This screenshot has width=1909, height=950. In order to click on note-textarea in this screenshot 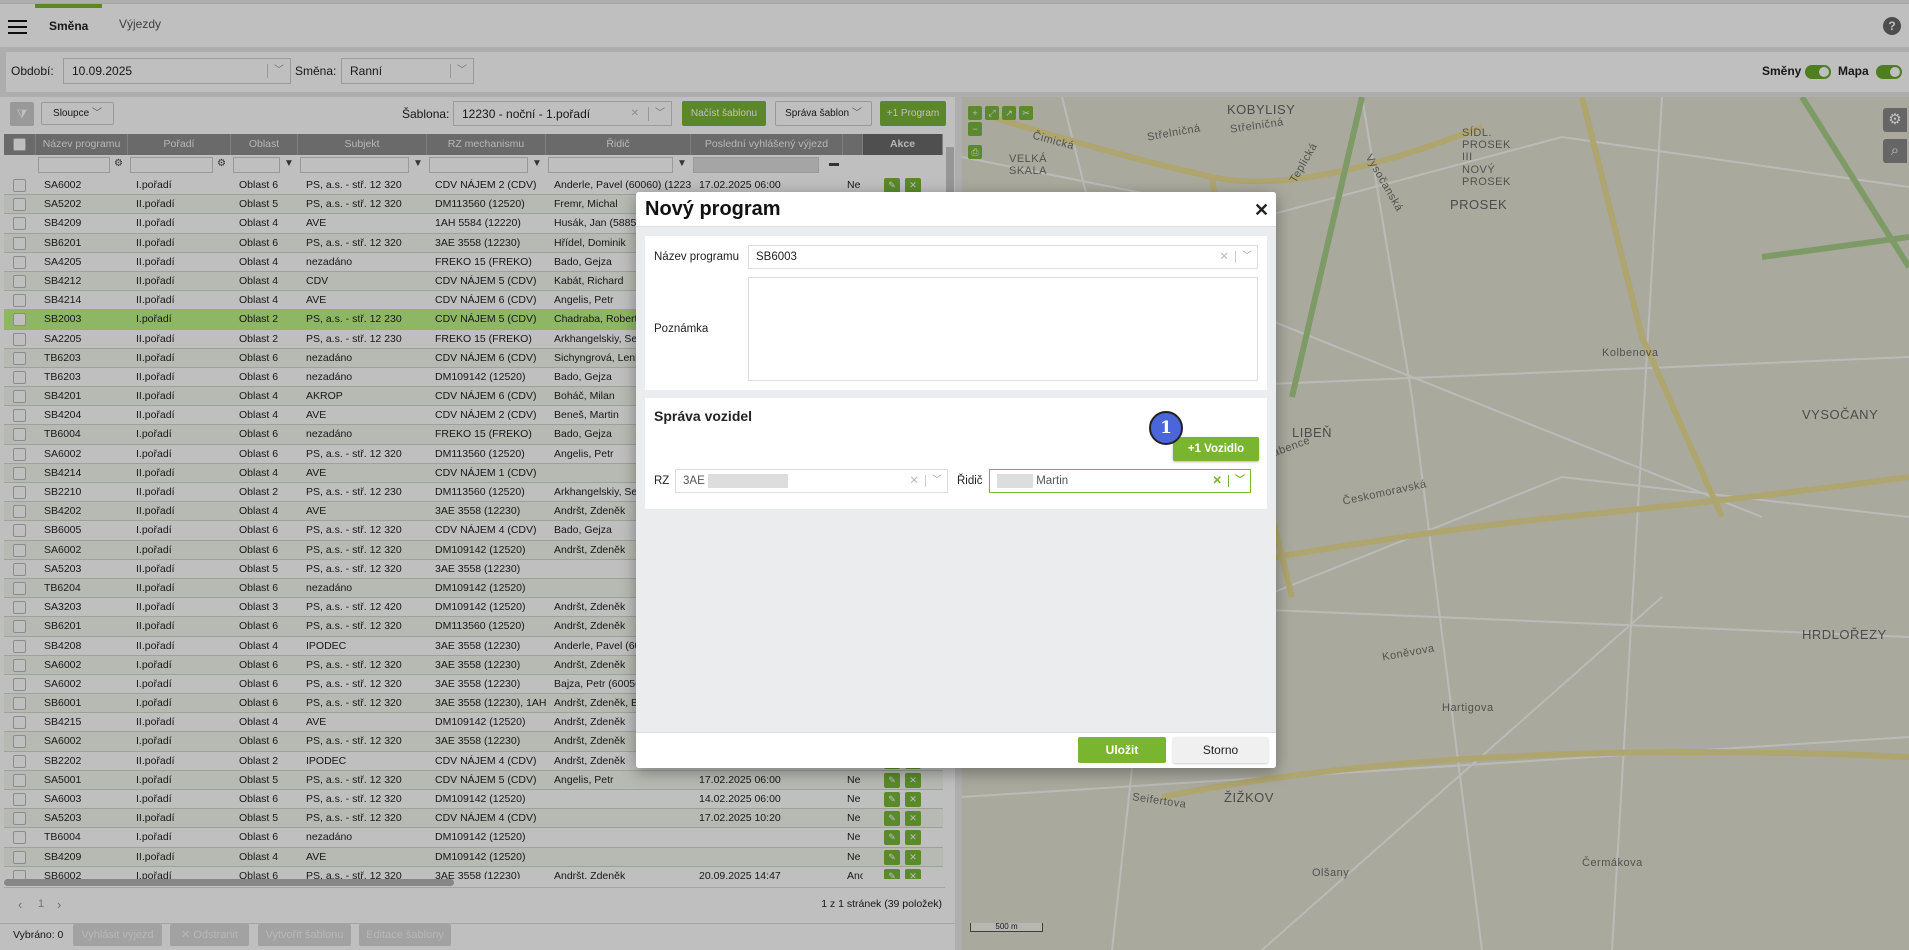, I will do `click(1003, 329)`.